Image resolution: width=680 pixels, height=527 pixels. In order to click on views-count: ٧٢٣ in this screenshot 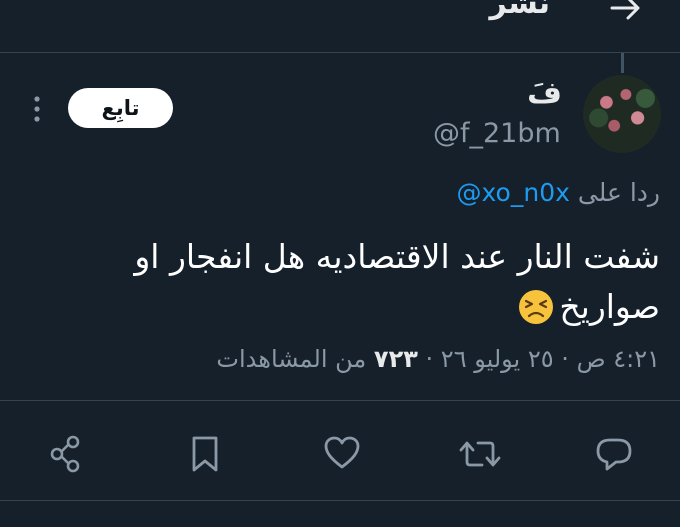, I will do `click(395, 359)`.